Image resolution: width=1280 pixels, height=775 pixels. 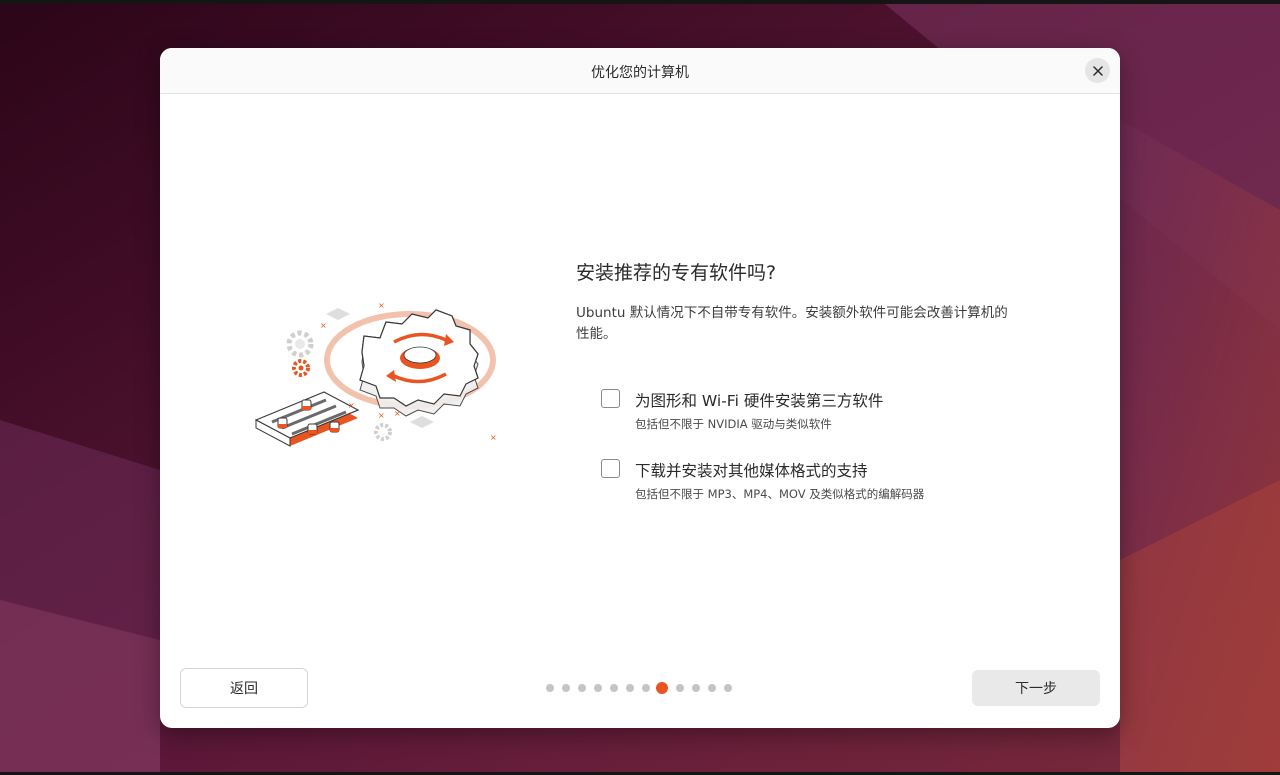 What do you see at coordinates (640, 2) in the screenshot?
I see `top-bar` at bounding box center [640, 2].